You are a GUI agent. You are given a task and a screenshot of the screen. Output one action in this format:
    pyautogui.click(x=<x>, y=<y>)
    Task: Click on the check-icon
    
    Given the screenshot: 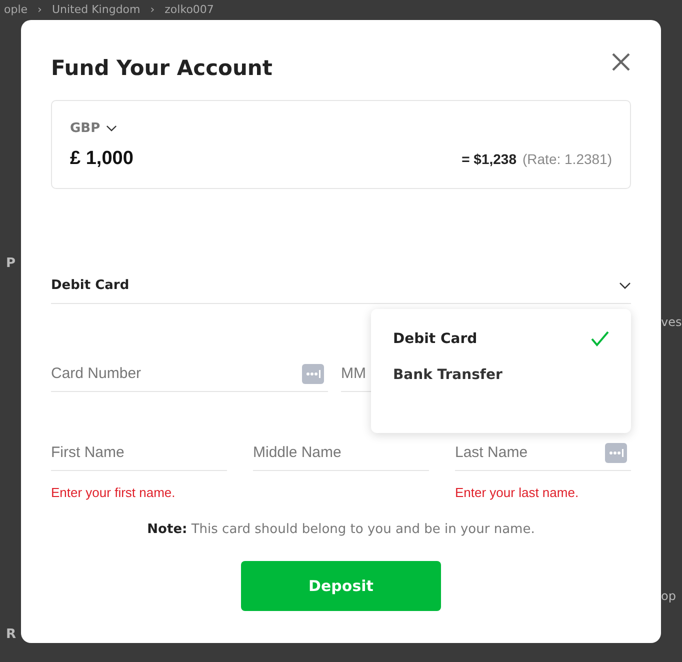 What is the action you would take?
    pyautogui.click(x=600, y=339)
    